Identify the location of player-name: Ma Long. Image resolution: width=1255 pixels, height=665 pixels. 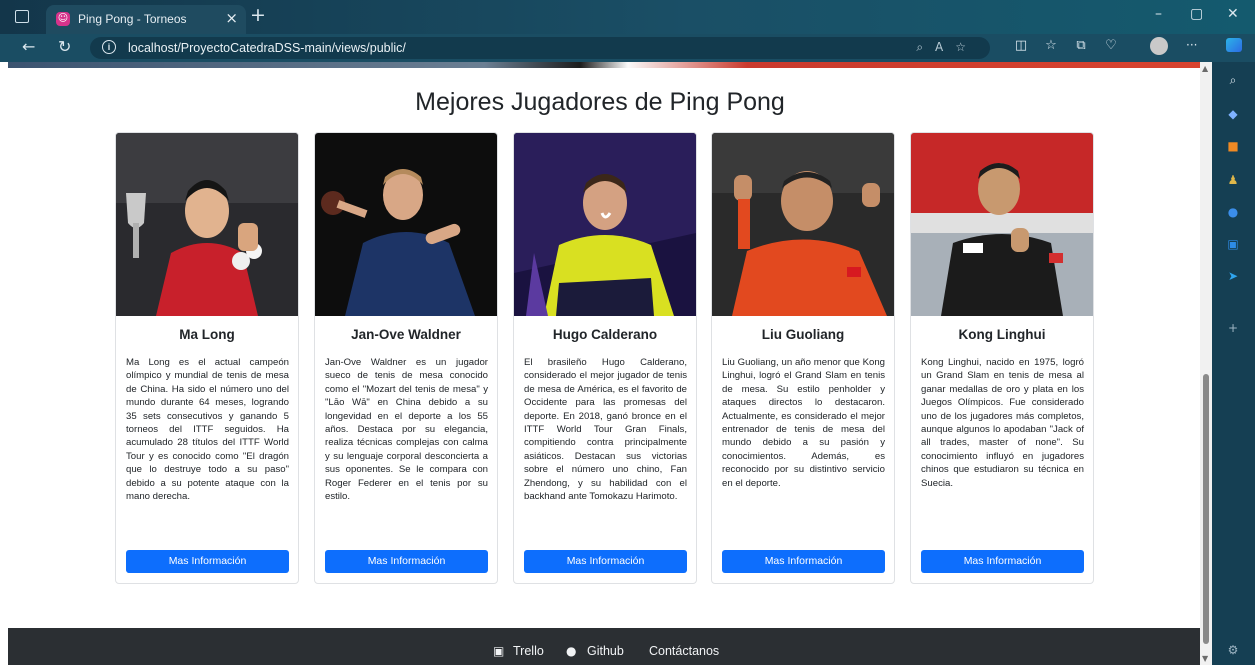
(207, 334).